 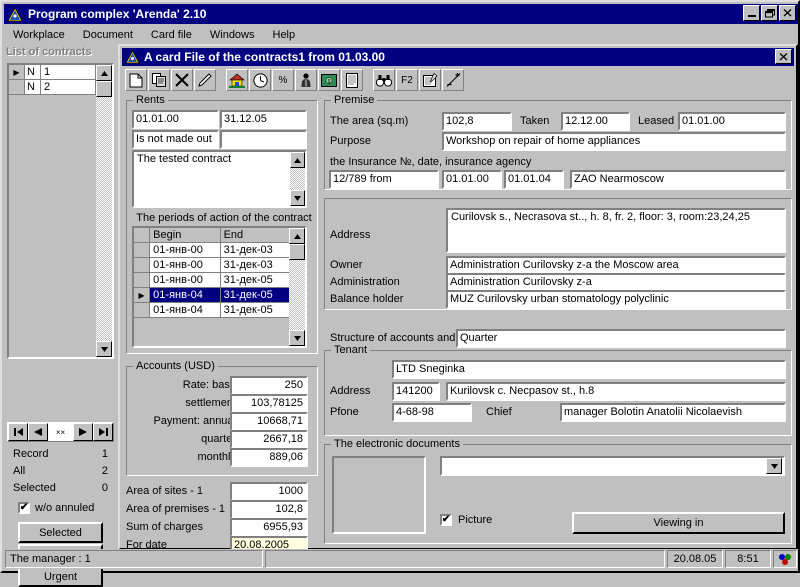 What do you see at coordinates (785, 559) in the screenshot?
I see `app-tray-icon` at bounding box center [785, 559].